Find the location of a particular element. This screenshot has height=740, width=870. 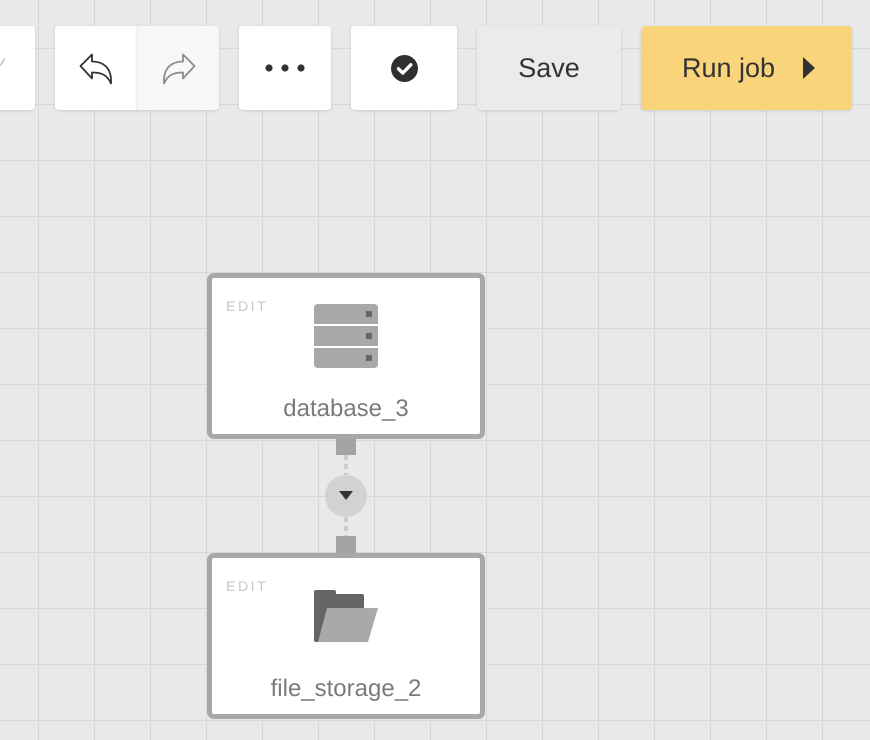

collapse-toggle-icon is located at coordinates (346, 496).